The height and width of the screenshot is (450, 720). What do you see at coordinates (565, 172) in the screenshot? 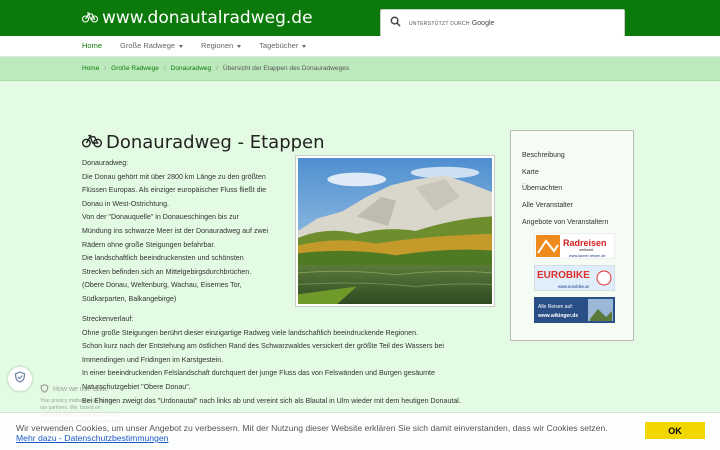
I see `sidebar-item-karte: Karte` at bounding box center [565, 172].